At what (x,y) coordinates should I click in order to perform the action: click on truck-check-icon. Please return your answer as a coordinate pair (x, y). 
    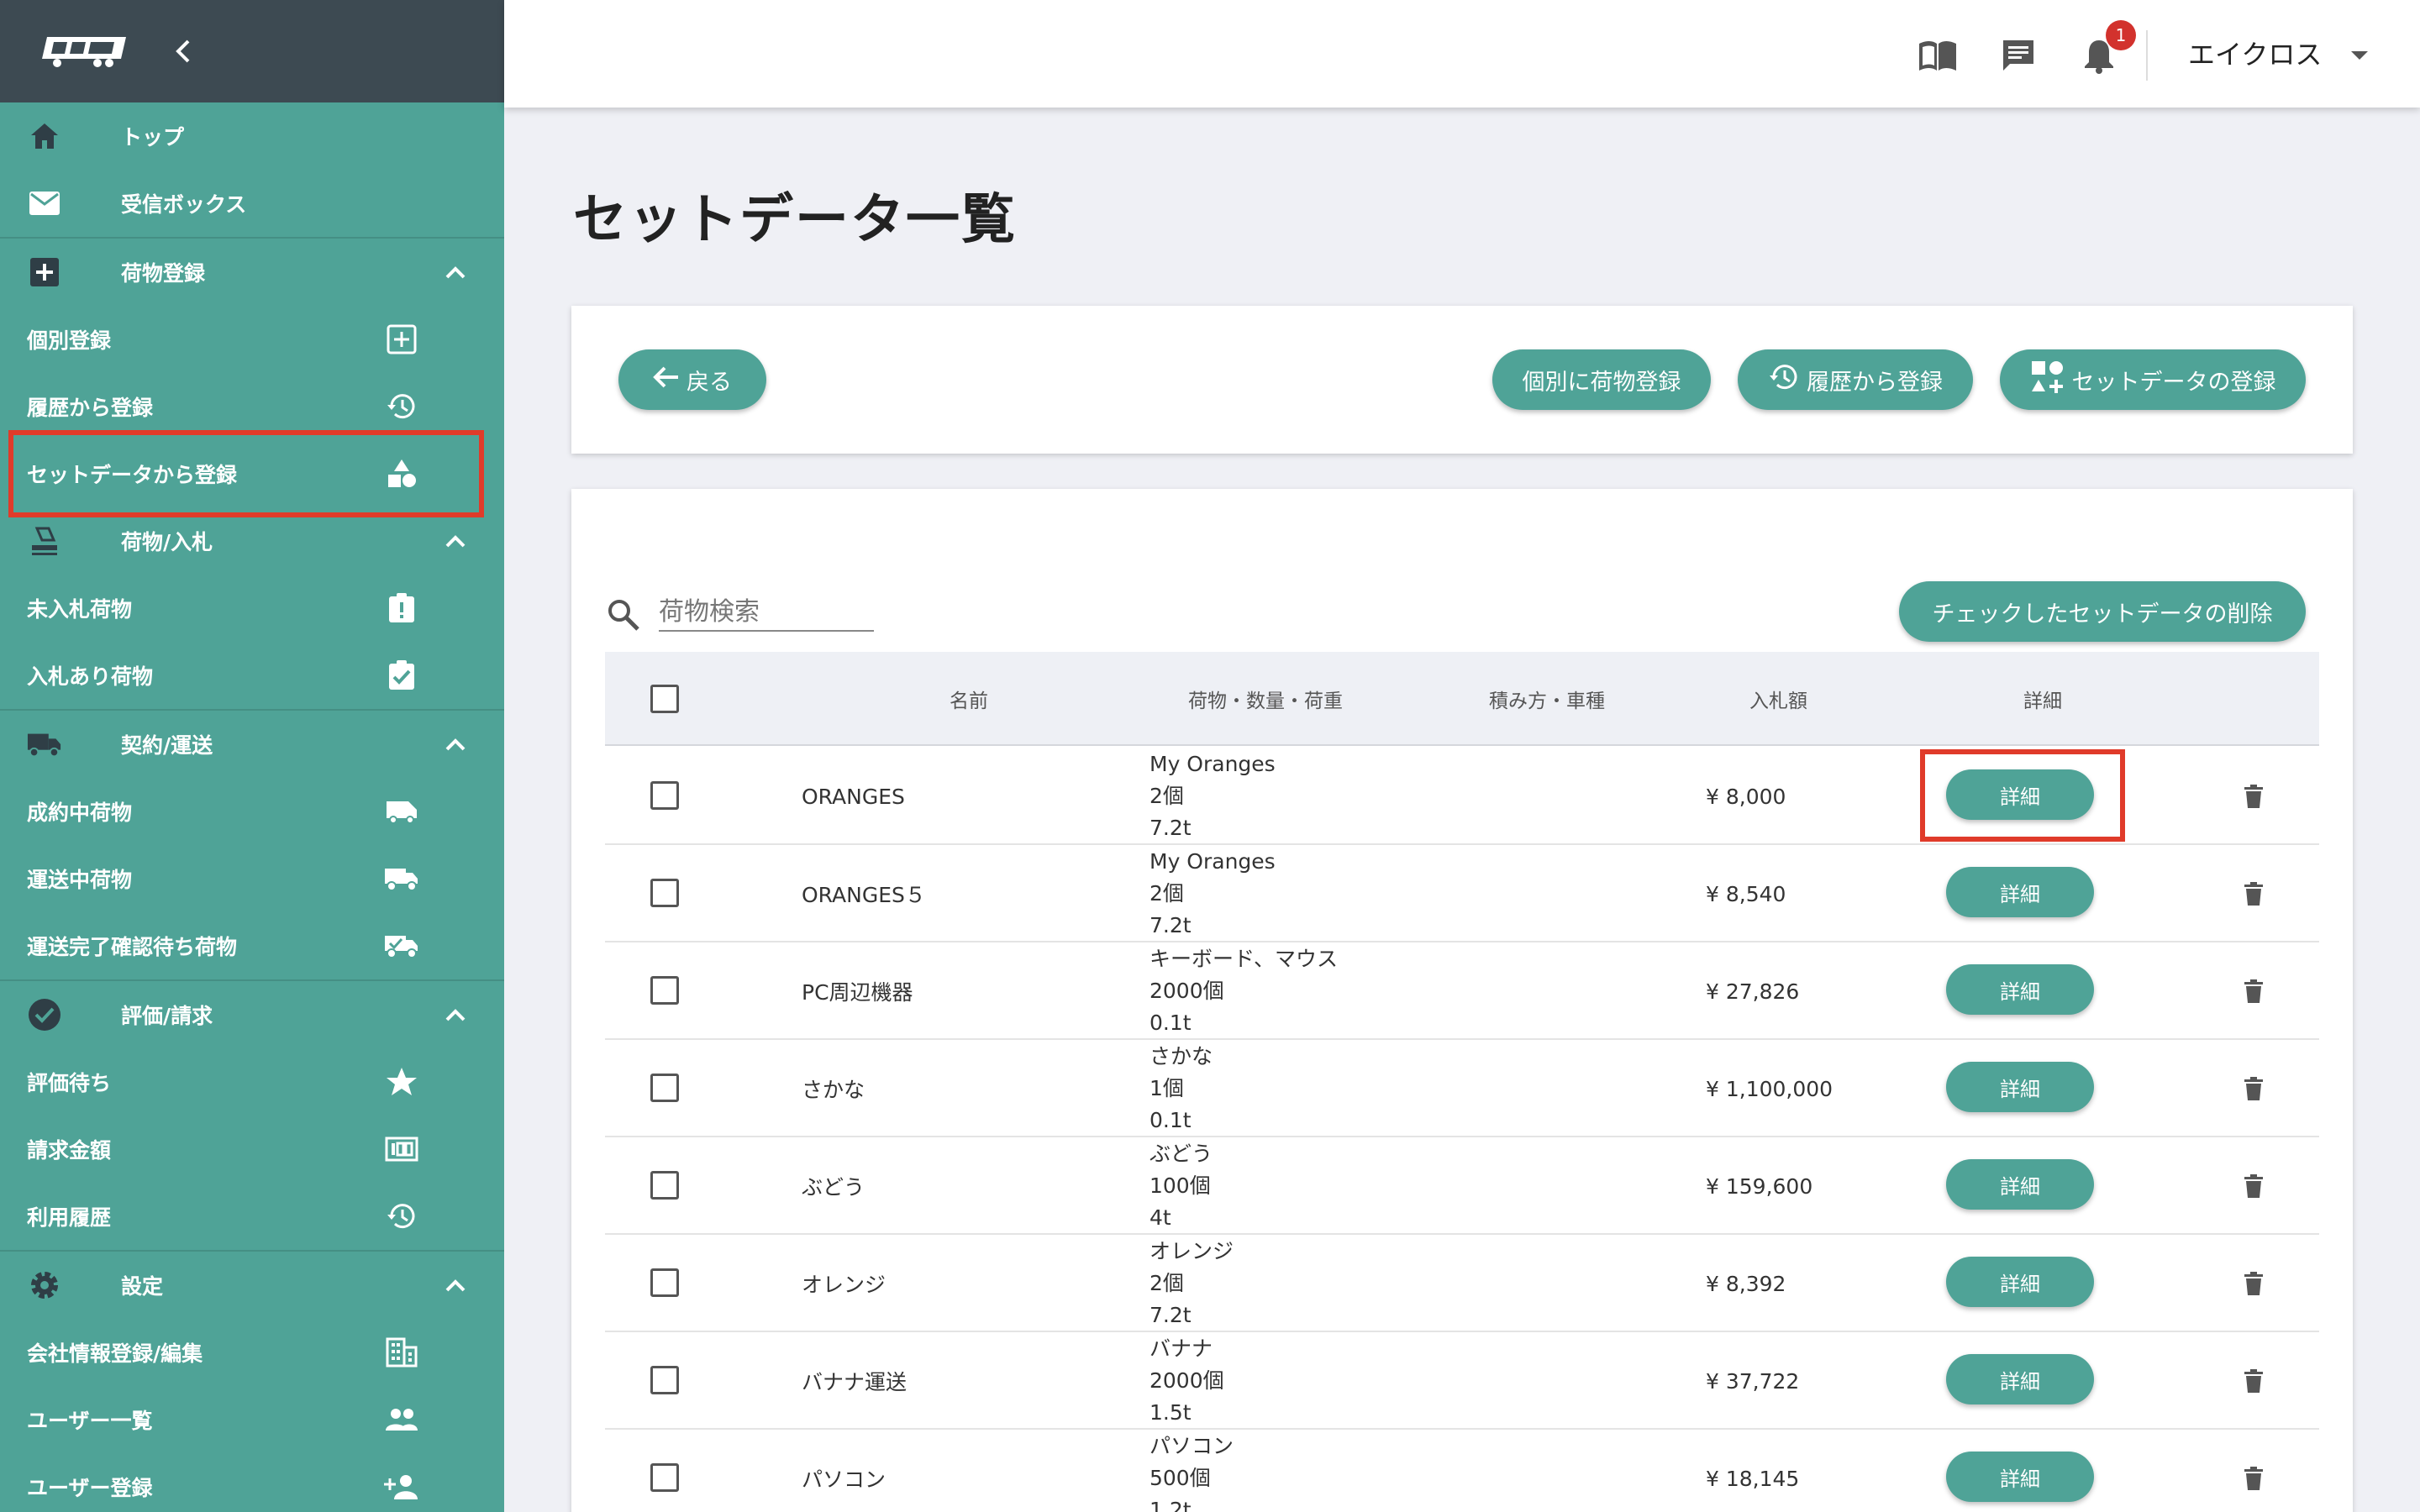
    Looking at the image, I should click on (401, 945).